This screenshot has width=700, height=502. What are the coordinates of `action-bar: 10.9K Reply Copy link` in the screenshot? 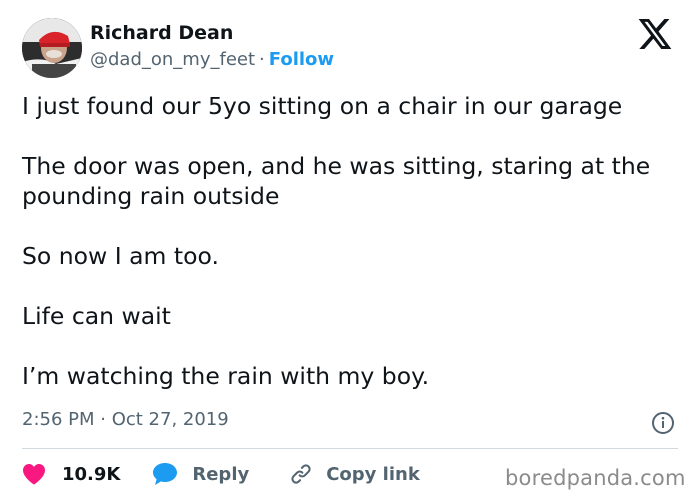 It's located at (221, 474).